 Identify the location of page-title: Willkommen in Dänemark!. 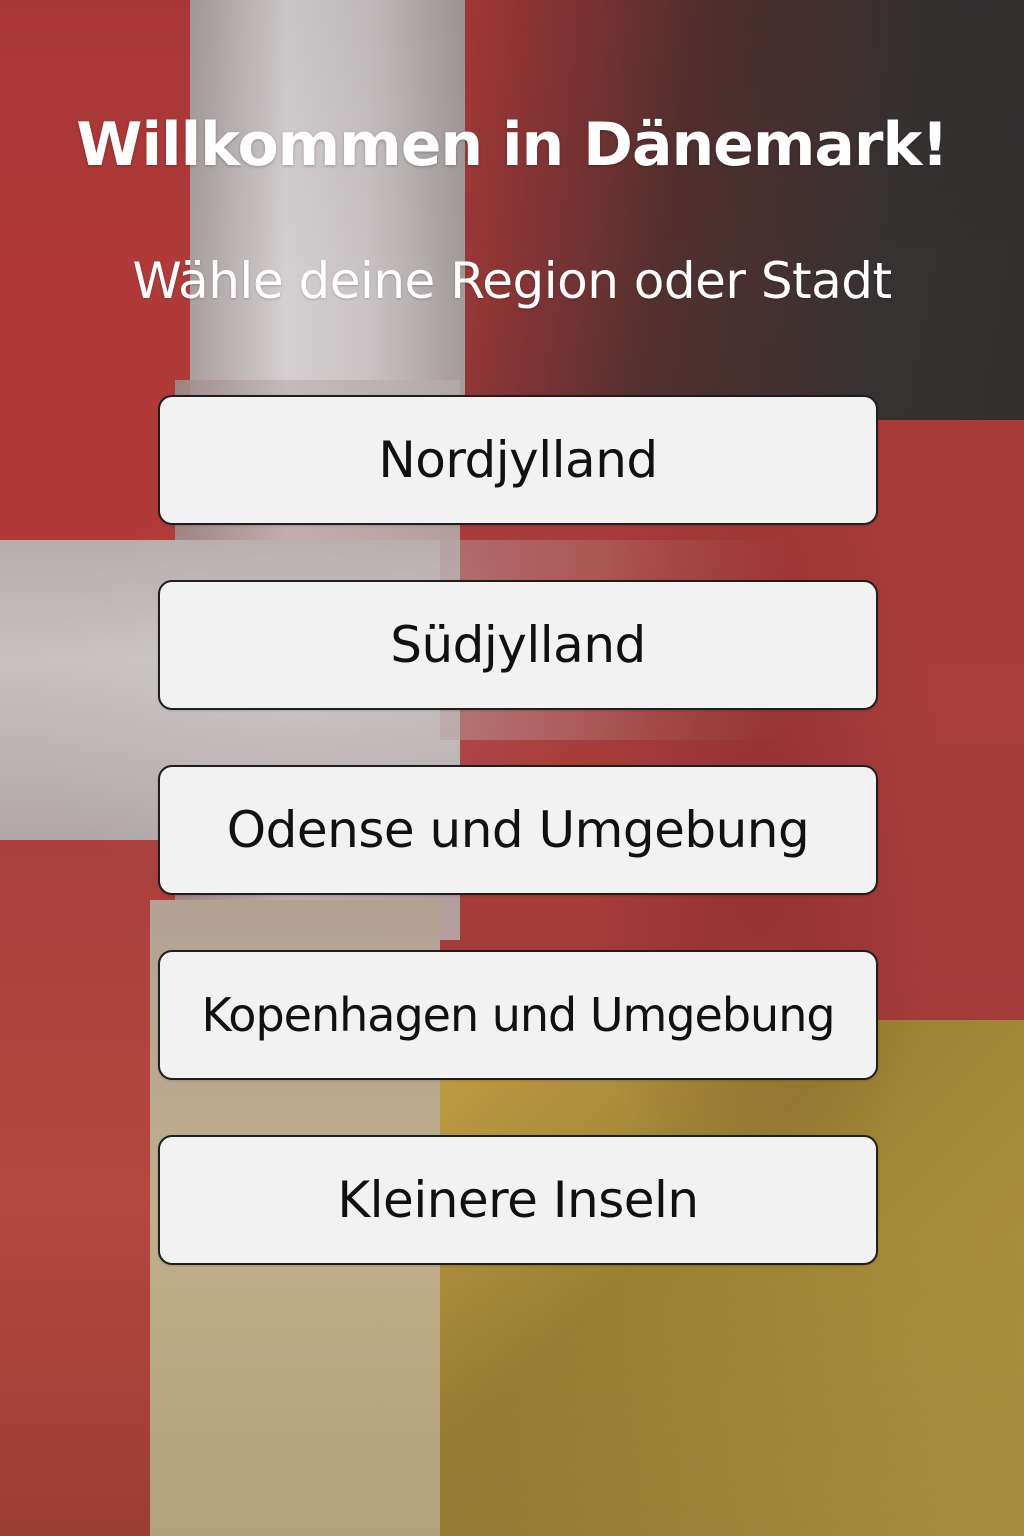
(512, 145).